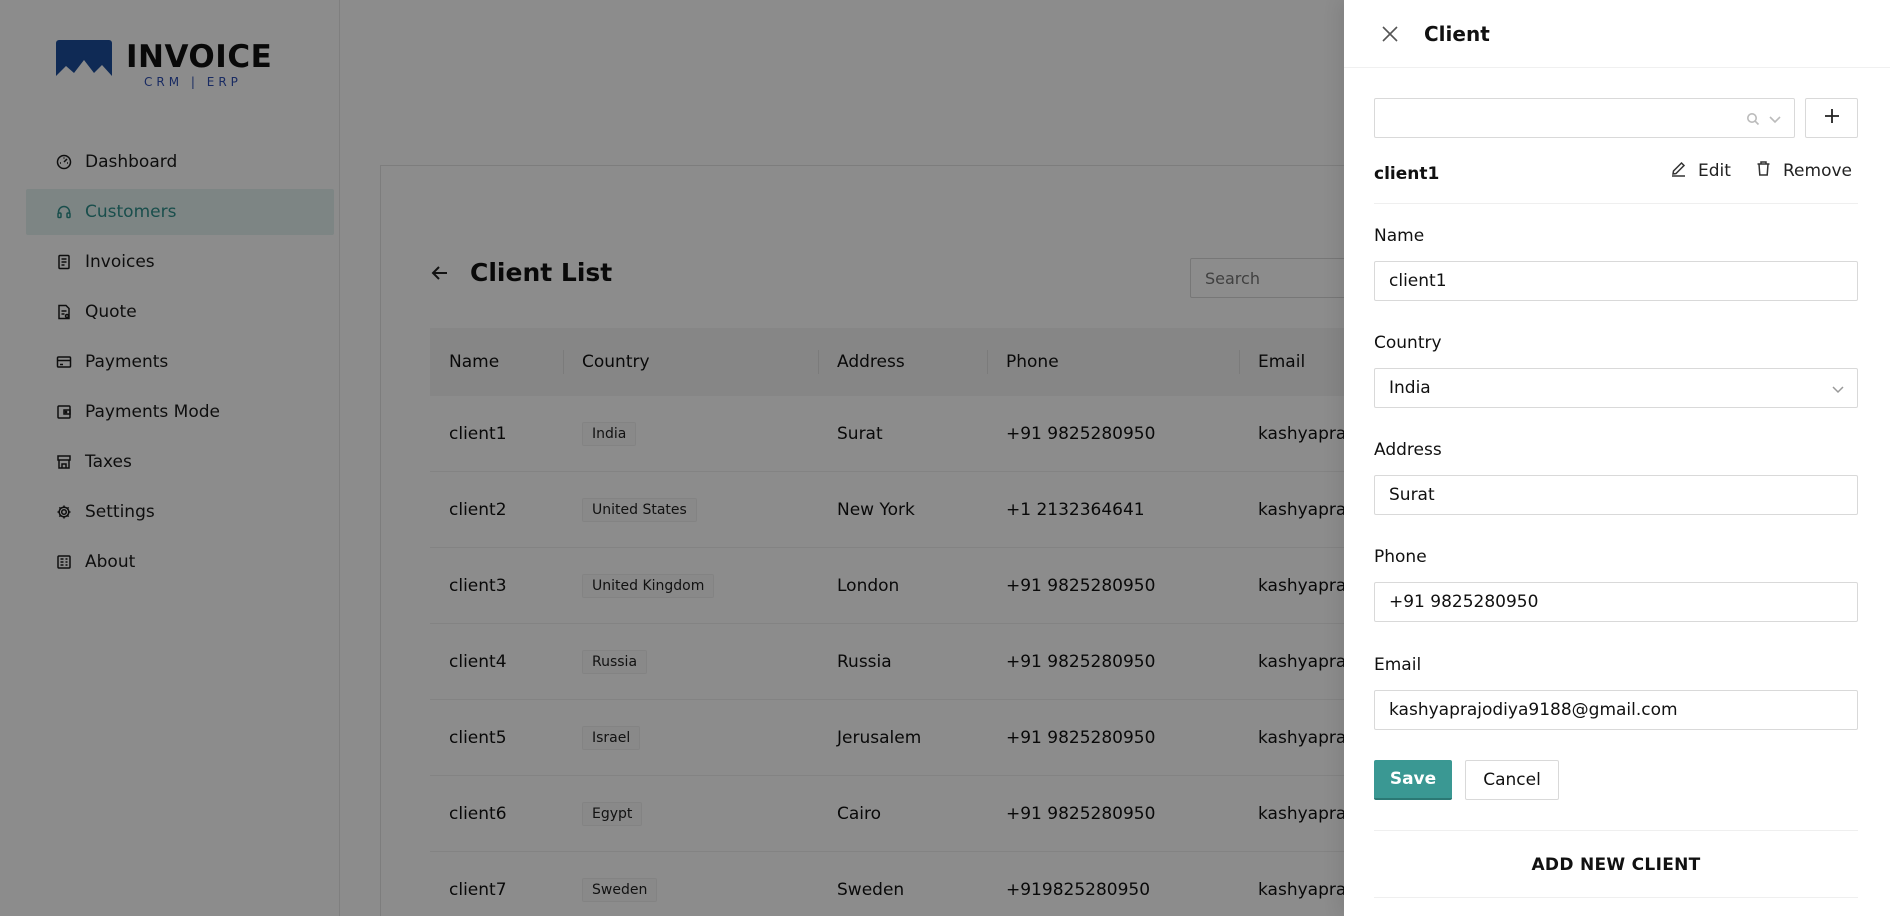 This screenshot has width=1890, height=916. Describe the element at coordinates (1410, 388) in the screenshot. I see `country-value: India` at that location.